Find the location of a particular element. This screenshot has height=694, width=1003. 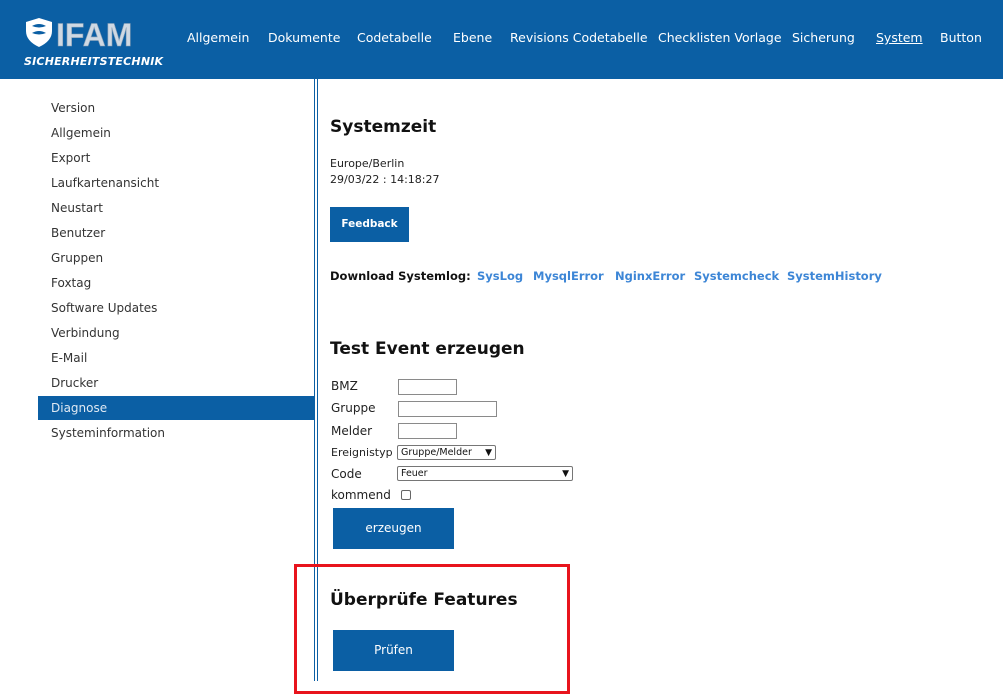

sidebar-item-software-updates: Software Updates is located at coordinates (176, 308).